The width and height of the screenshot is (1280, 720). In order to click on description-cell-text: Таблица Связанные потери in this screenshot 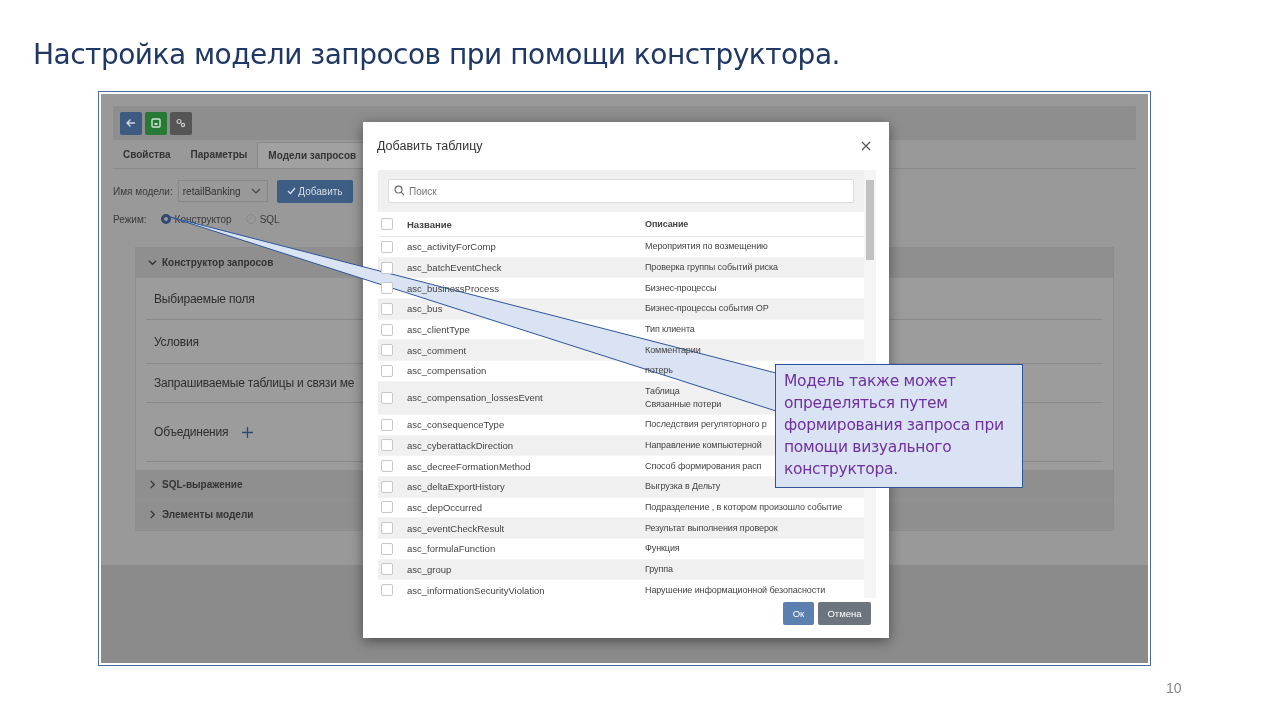, I will do `click(683, 397)`.